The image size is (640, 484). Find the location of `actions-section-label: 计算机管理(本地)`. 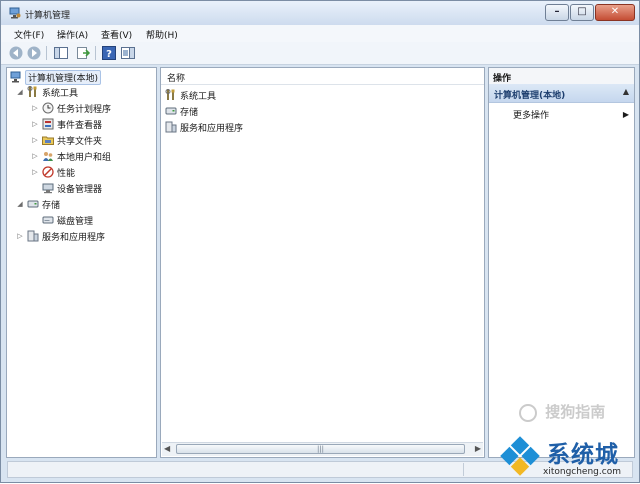

actions-section-label: 计算机管理(本地) is located at coordinates (530, 96).